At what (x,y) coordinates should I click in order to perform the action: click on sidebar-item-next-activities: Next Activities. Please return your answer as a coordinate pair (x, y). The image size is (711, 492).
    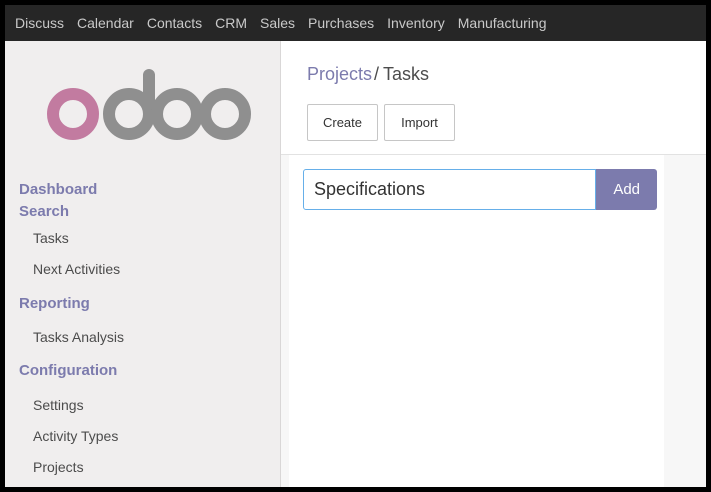
    Looking at the image, I should click on (143, 269).